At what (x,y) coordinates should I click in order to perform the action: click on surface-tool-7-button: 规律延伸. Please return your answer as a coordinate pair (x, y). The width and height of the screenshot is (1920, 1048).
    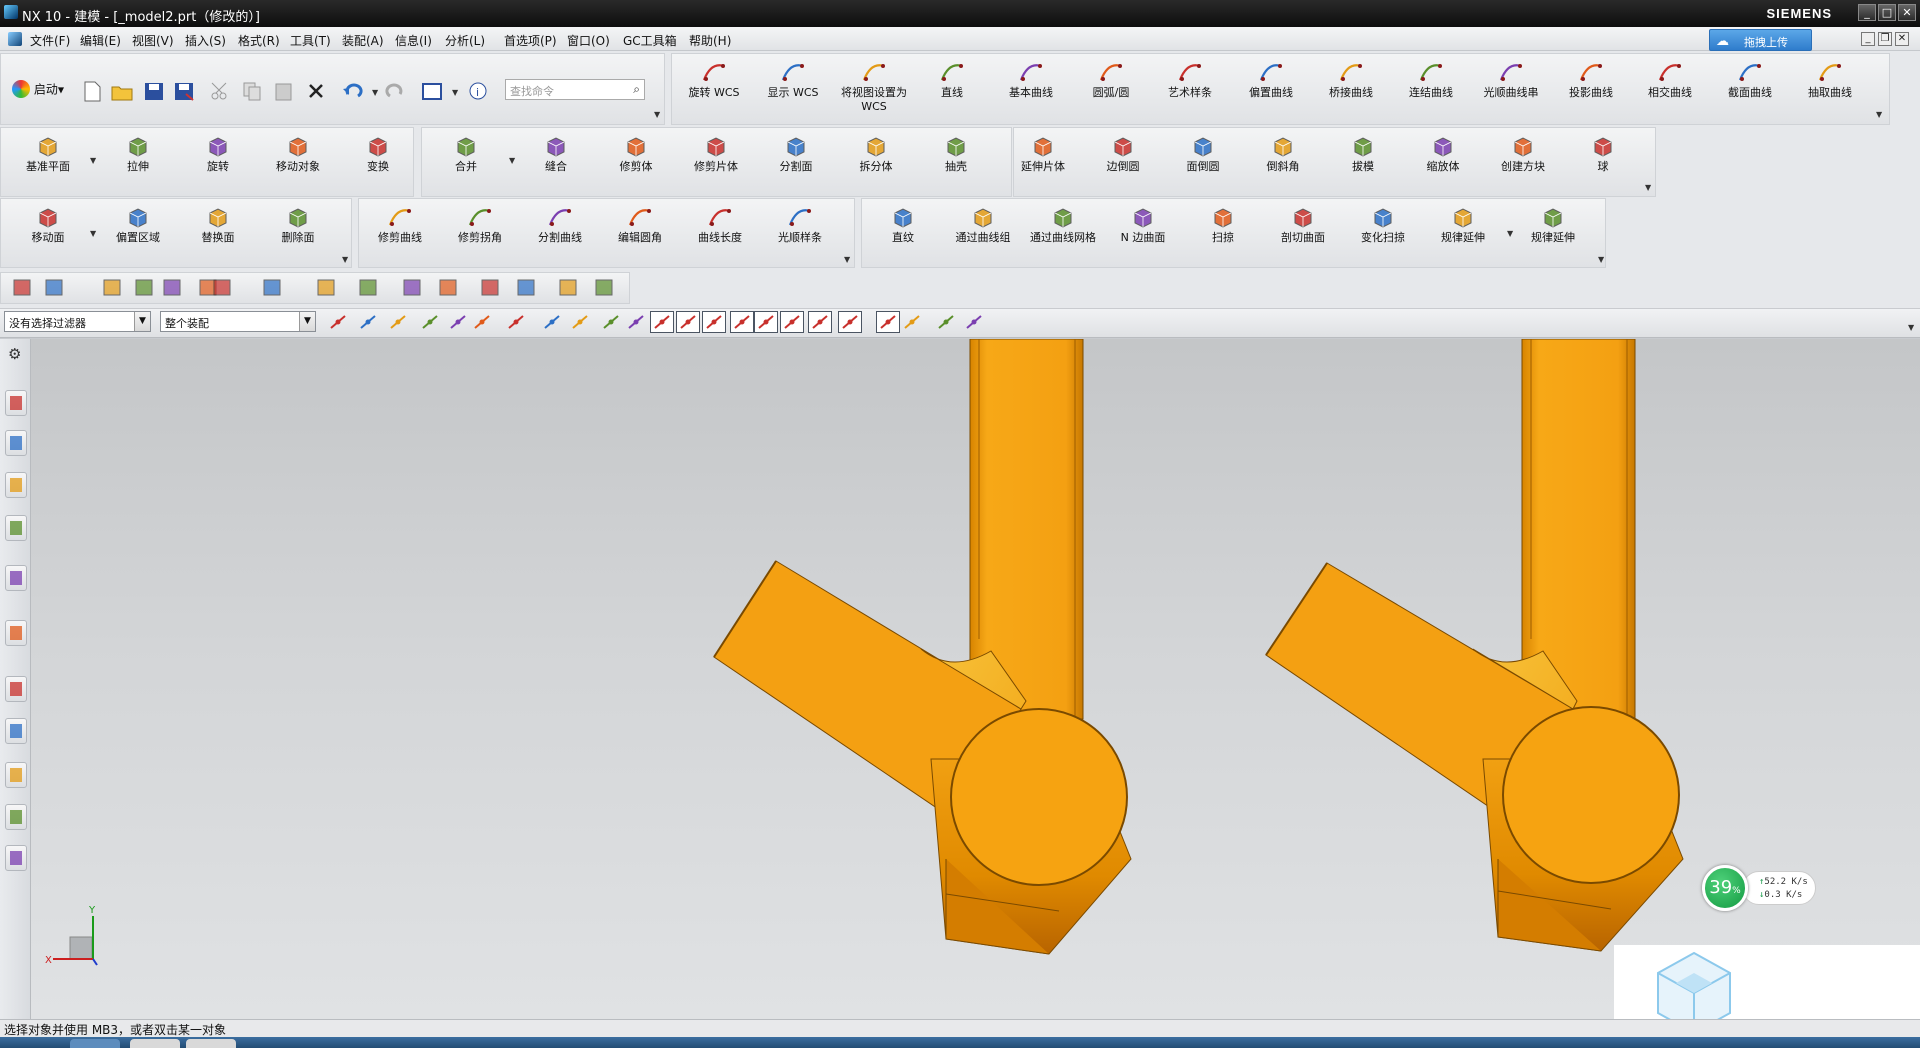
    Looking at the image, I should click on (1463, 230).